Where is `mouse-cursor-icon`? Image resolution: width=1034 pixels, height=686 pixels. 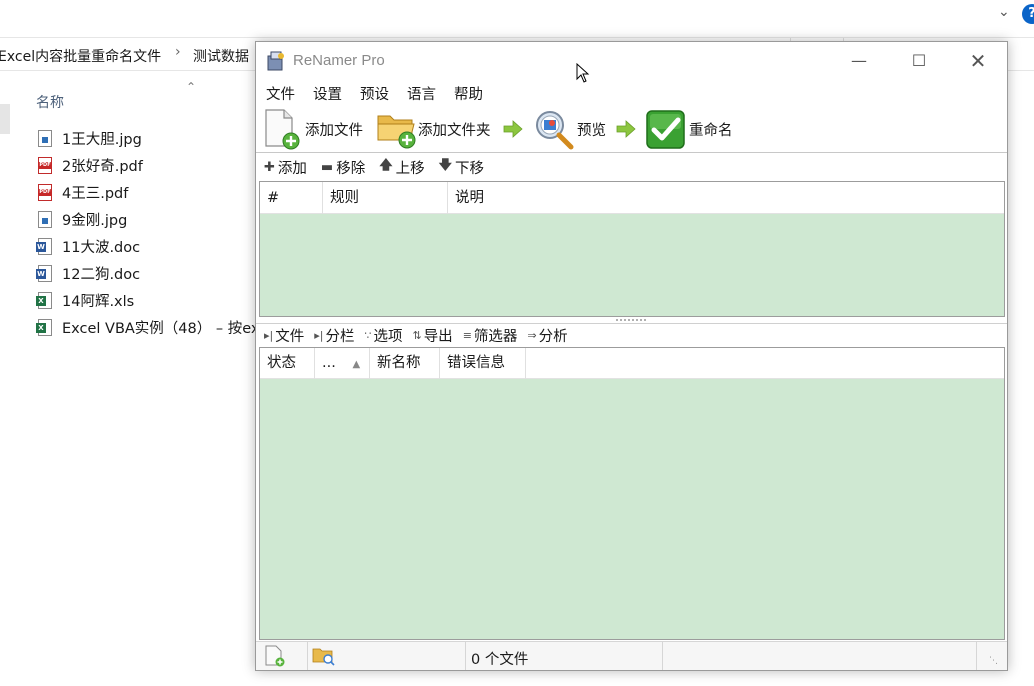
mouse-cursor-icon is located at coordinates (583, 73).